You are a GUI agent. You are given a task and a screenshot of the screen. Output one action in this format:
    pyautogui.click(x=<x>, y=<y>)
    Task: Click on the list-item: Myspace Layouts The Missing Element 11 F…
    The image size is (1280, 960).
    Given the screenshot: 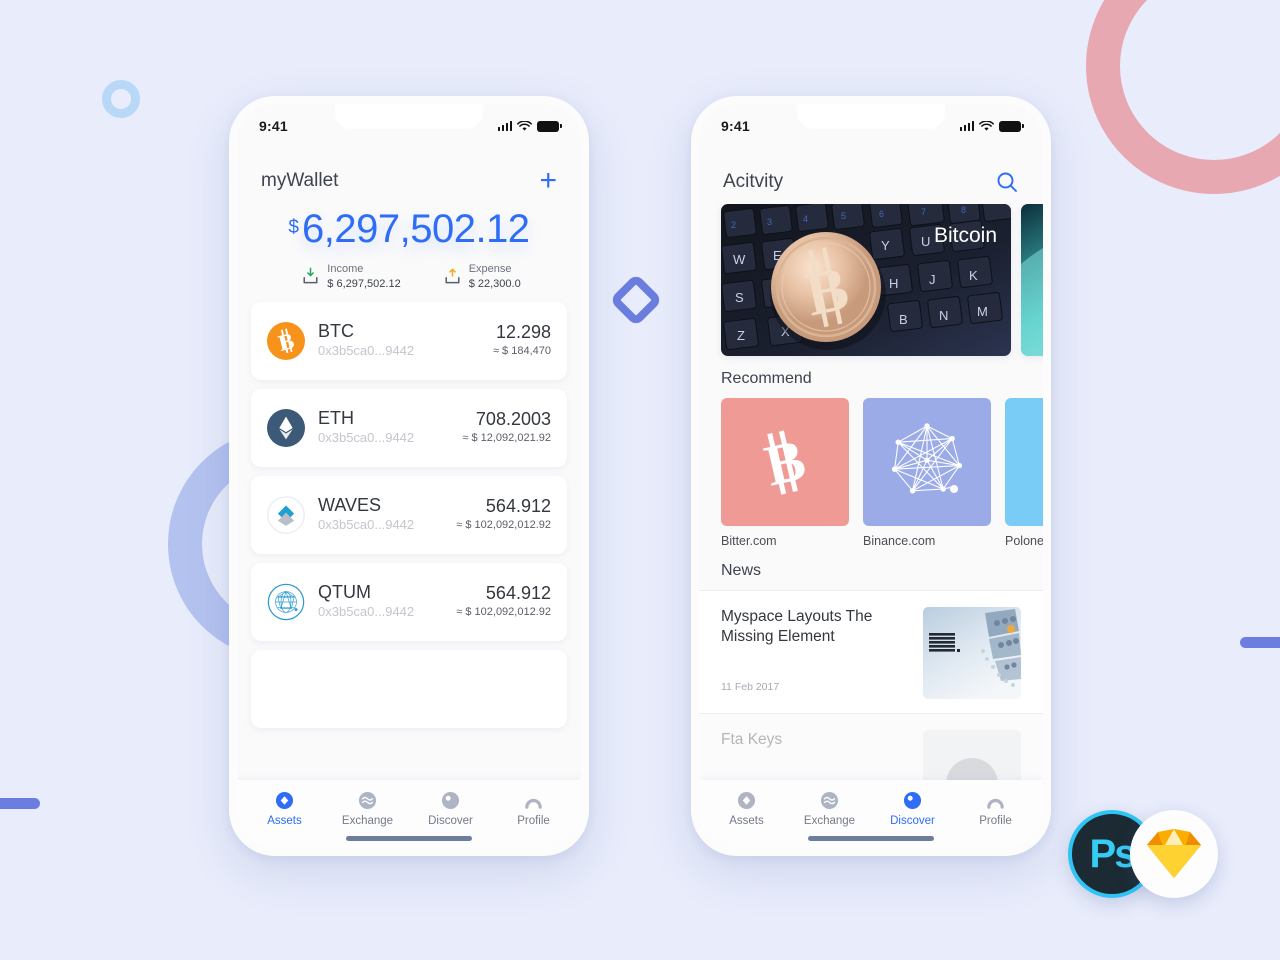 What is the action you would take?
    pyautogui.click(x=871, y=652)
    